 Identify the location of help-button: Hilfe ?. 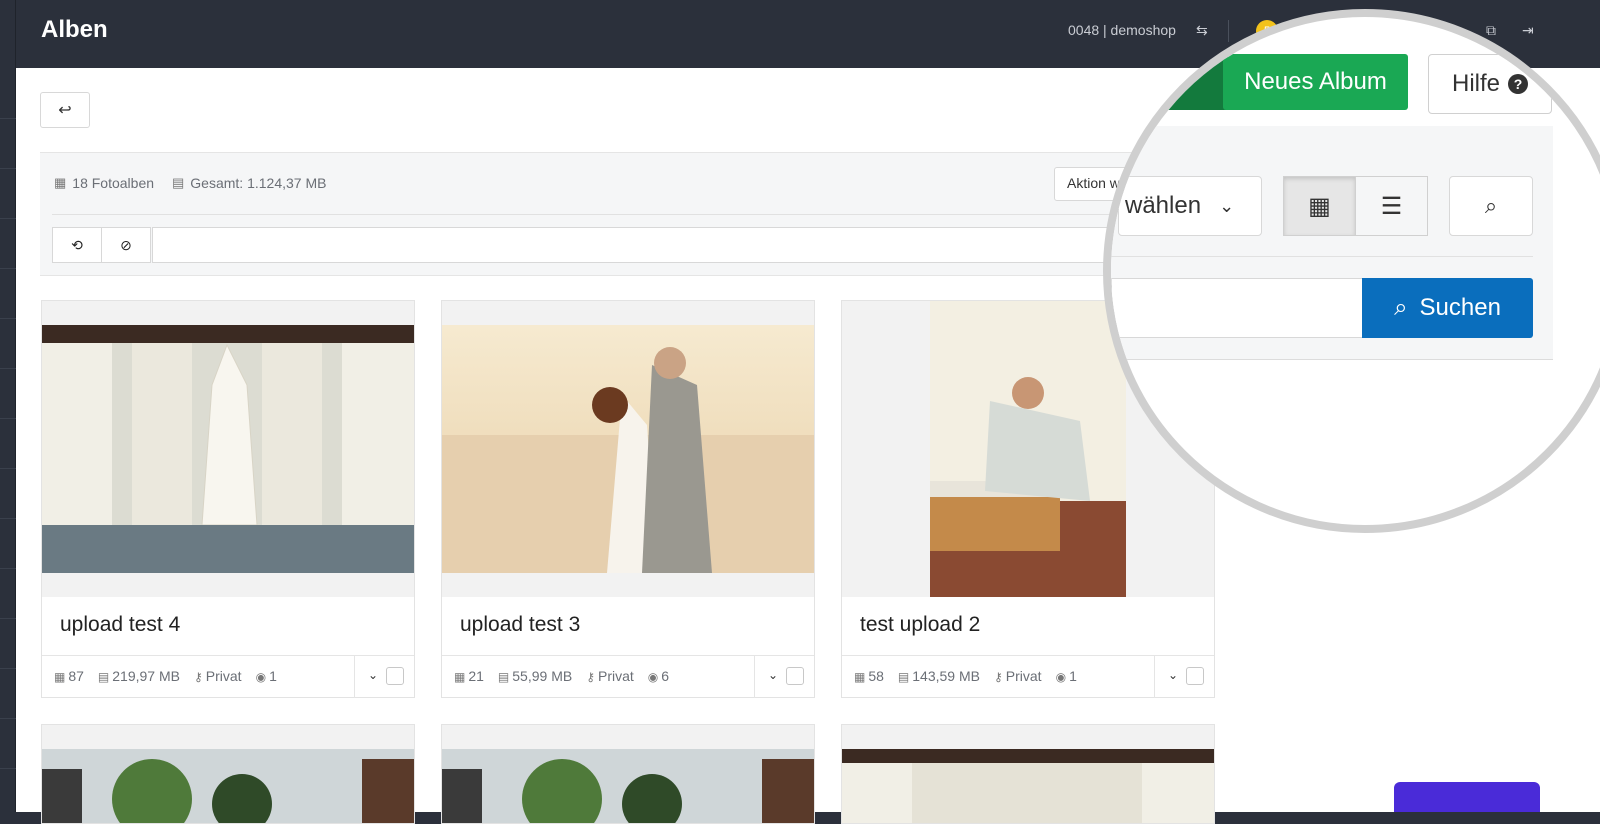
(1490, 84).